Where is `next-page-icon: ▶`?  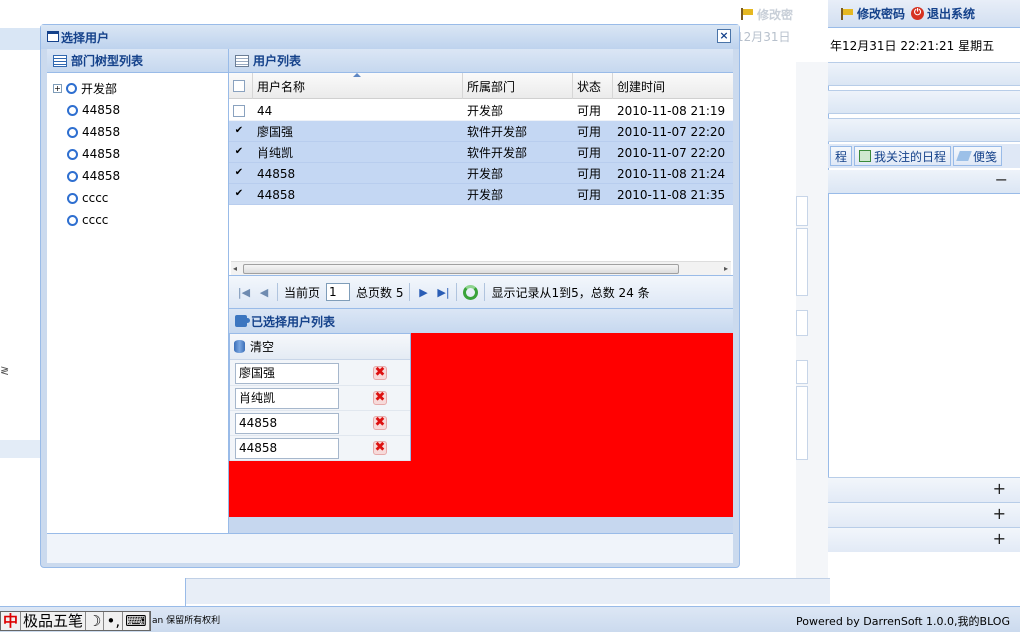
next-page-icon: ▶ is located at coordinates (423, 292).